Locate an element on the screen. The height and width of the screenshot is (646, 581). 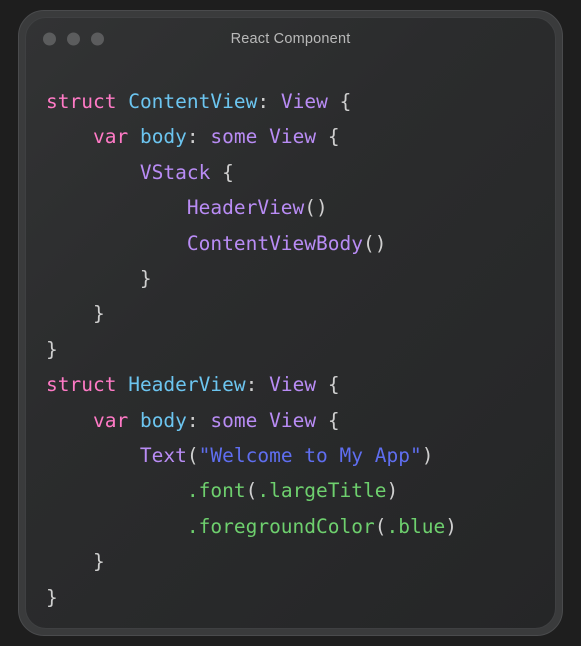
code-token-string: "Welcome to My App" is located at coordinates (310, 456).